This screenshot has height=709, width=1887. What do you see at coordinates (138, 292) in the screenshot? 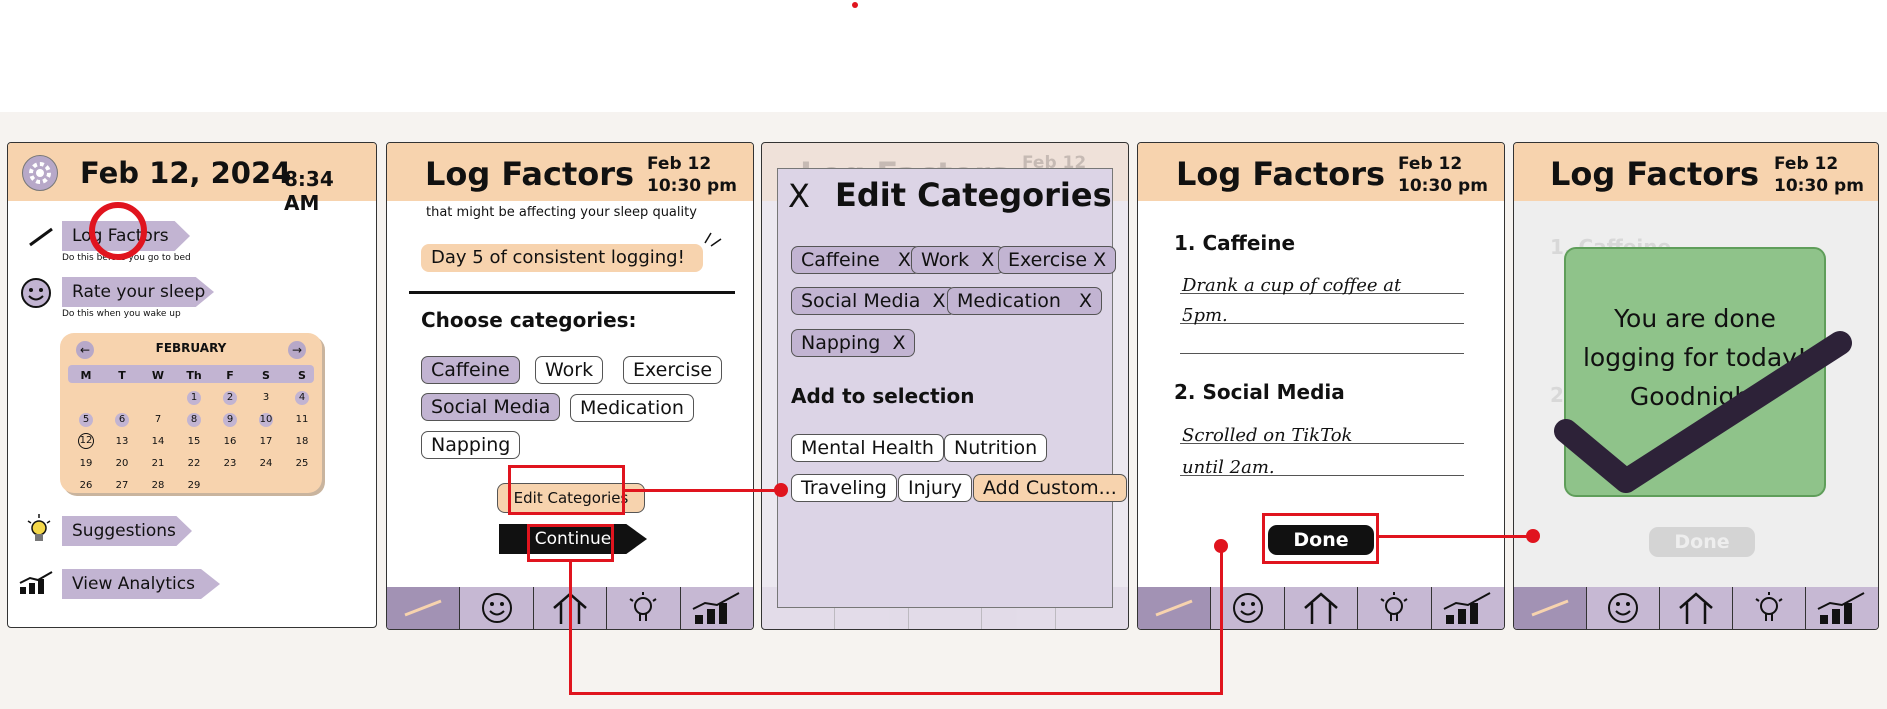
I see `rate-sleep-button: Rate your sleep` at bounding box center [138, 292].